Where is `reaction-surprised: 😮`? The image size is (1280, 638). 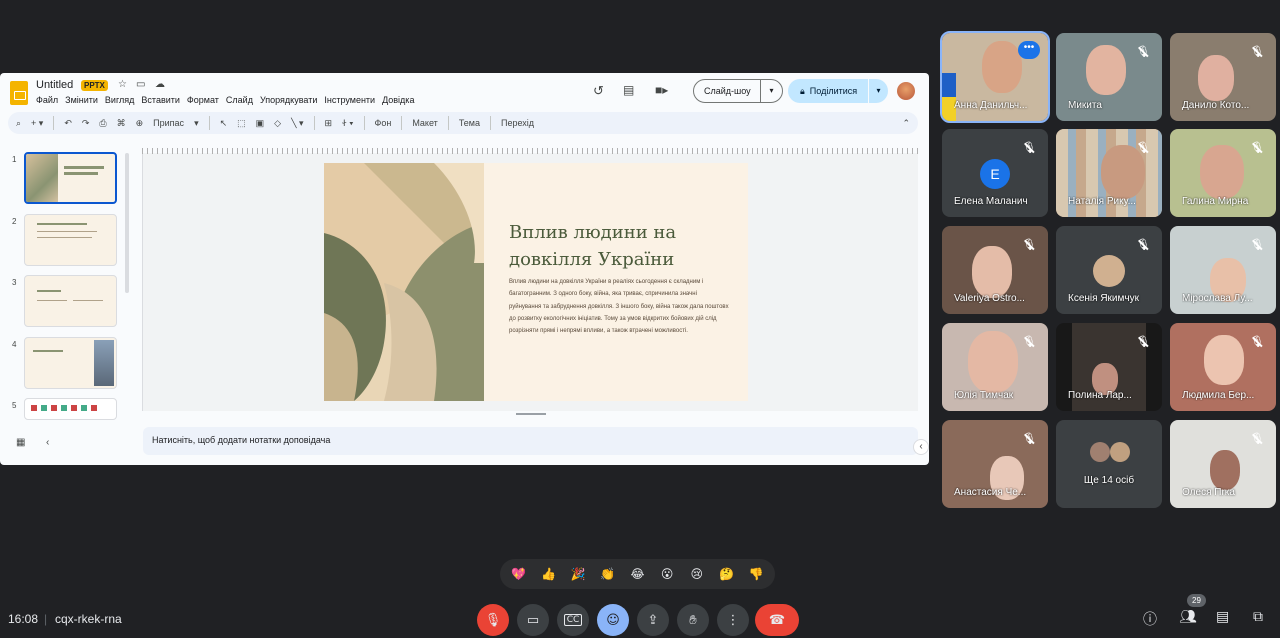 reaction-surprised: 😮 is located at coordinates (667, 574).